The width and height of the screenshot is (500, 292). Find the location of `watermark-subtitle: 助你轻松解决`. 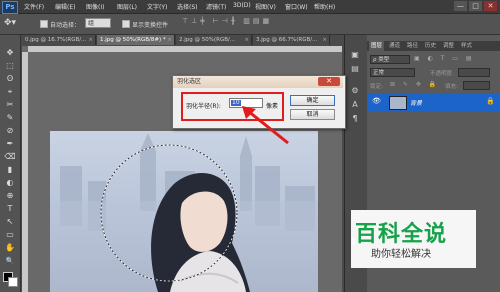

watermark-subtitle: 助你轻松解决 is located at coordinates (401, 254).